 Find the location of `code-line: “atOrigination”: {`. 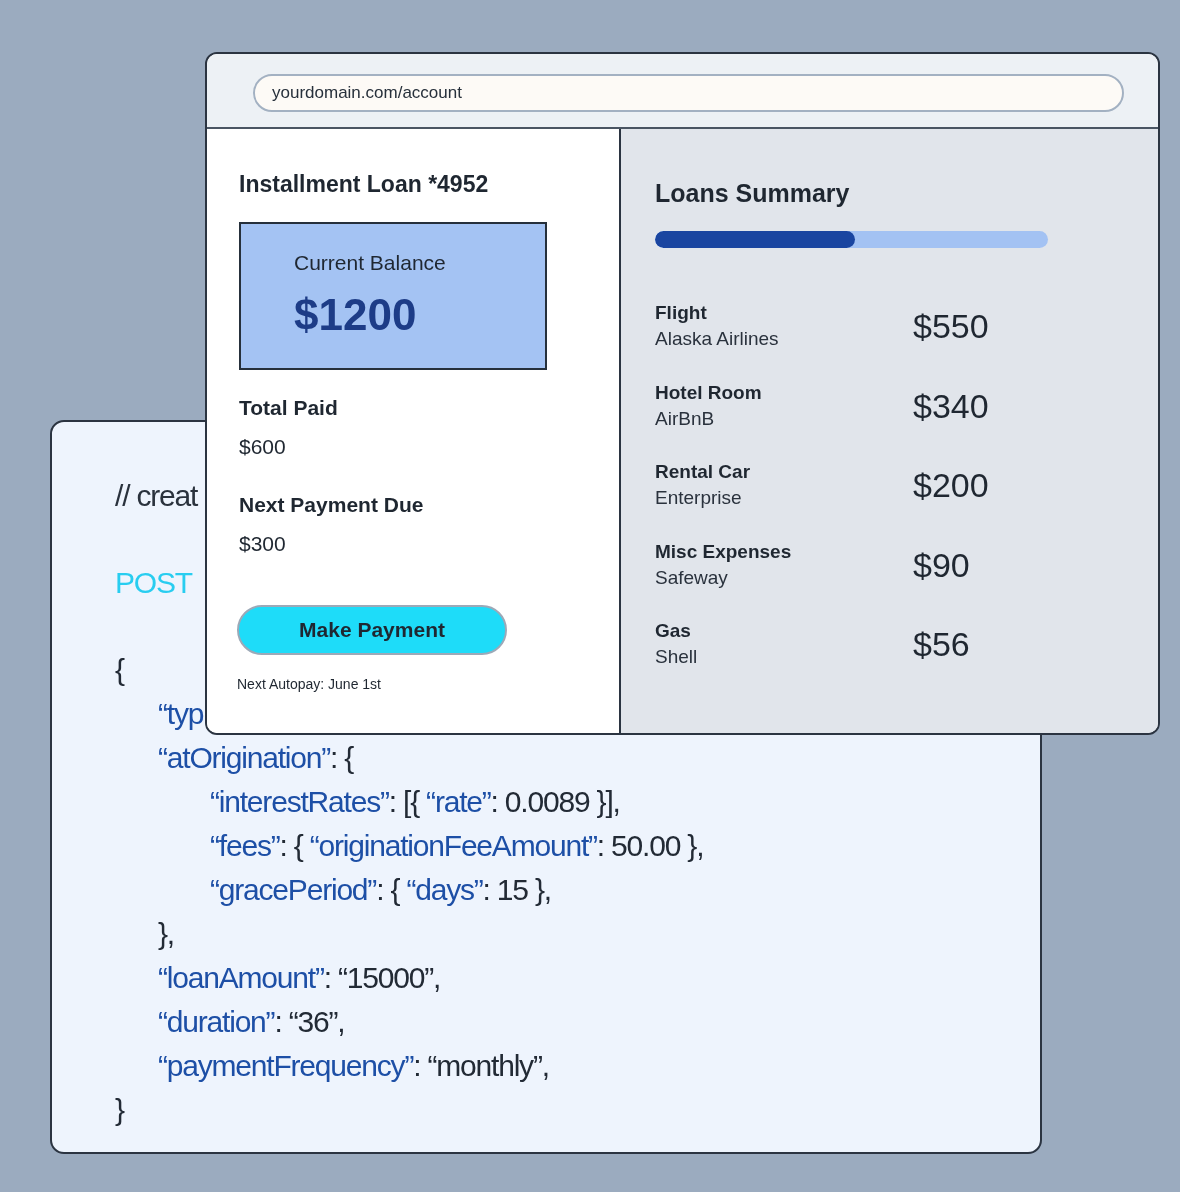

code-line: “atOrigination”: { is located at coordinates (256, 758).